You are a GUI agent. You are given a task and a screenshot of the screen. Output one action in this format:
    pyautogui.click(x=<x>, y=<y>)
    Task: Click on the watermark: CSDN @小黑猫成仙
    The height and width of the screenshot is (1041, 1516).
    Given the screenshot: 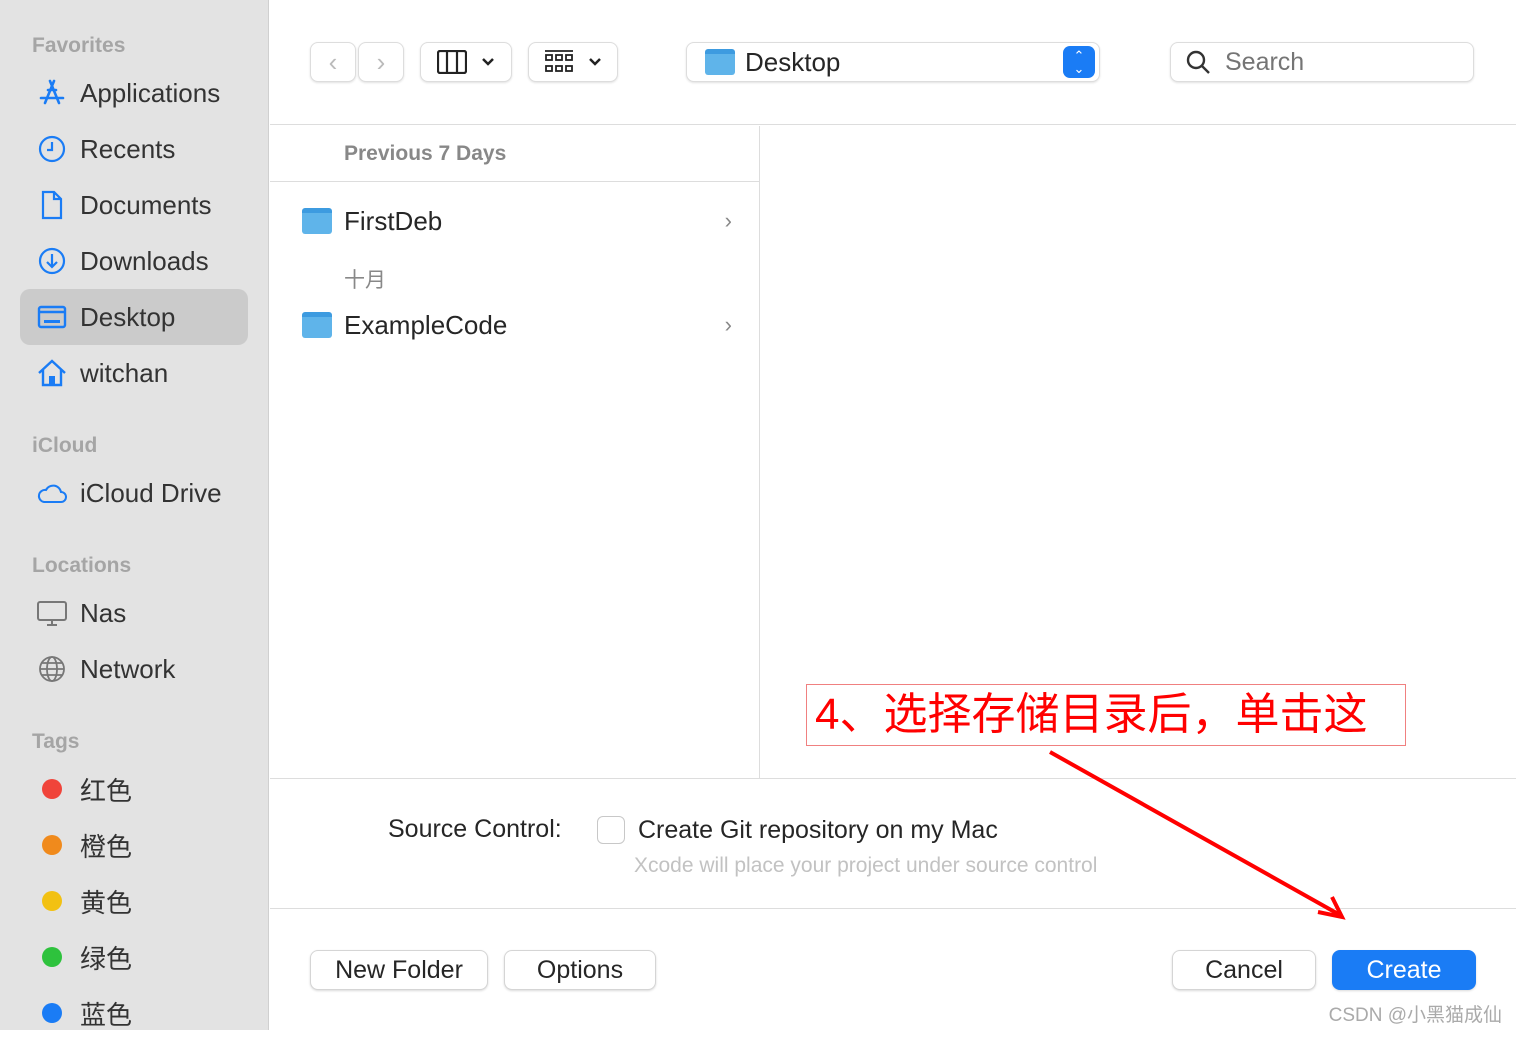 What is the action you would take?
    pyautogui.click(x=1415, y=1015)
    